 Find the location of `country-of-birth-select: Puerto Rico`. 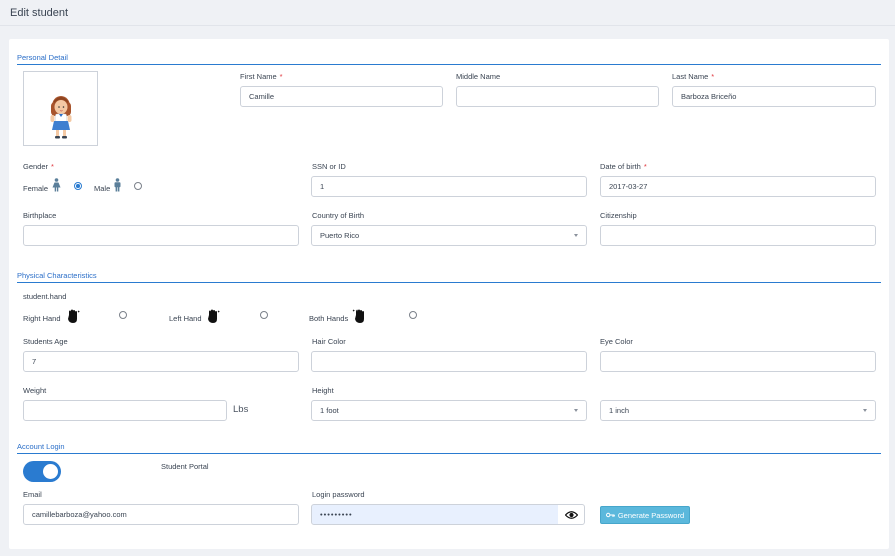

country-of-birth-select: Puerto Rico is located at coordinates (449, 235).